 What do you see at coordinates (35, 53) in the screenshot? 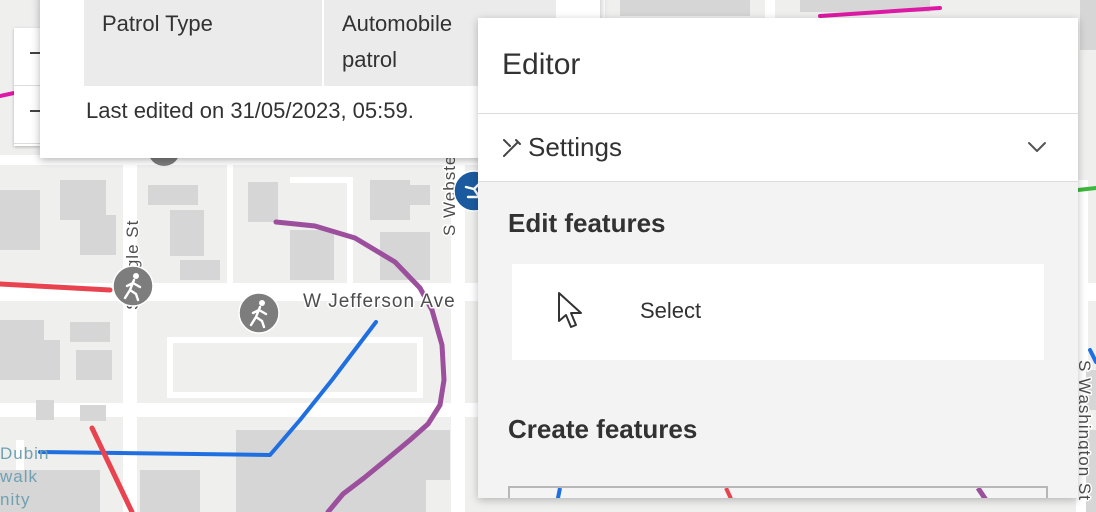
I see `plus-icon` at bounding box center [35, 53].